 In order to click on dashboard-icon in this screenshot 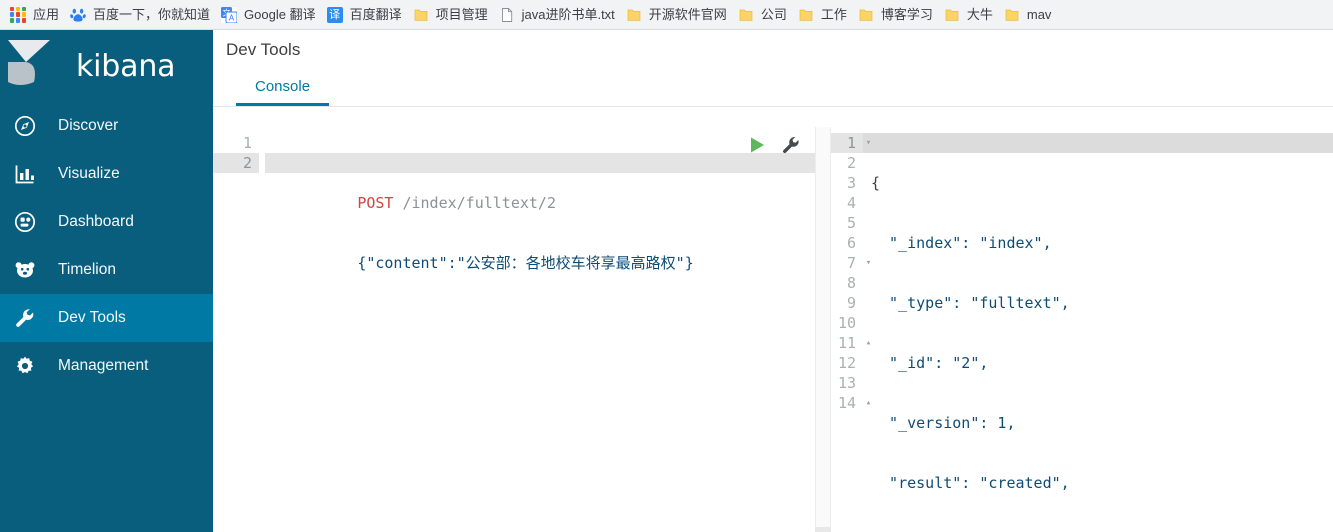, I will do `click(29, 222)`.